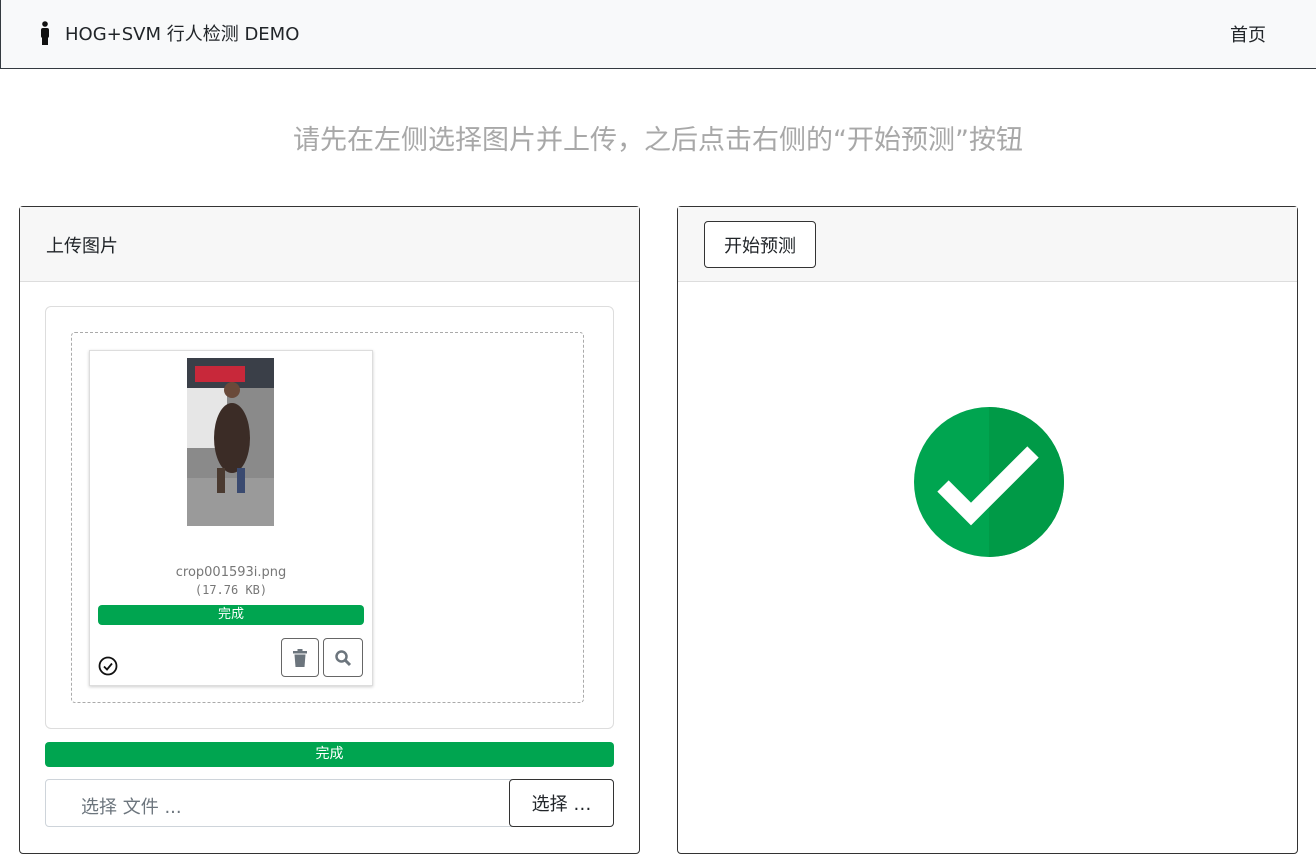 Image resolution: width=1316 pixels, height=868 pixels. I want to click on upload-card-title: 上传图片, so click(82, 246).